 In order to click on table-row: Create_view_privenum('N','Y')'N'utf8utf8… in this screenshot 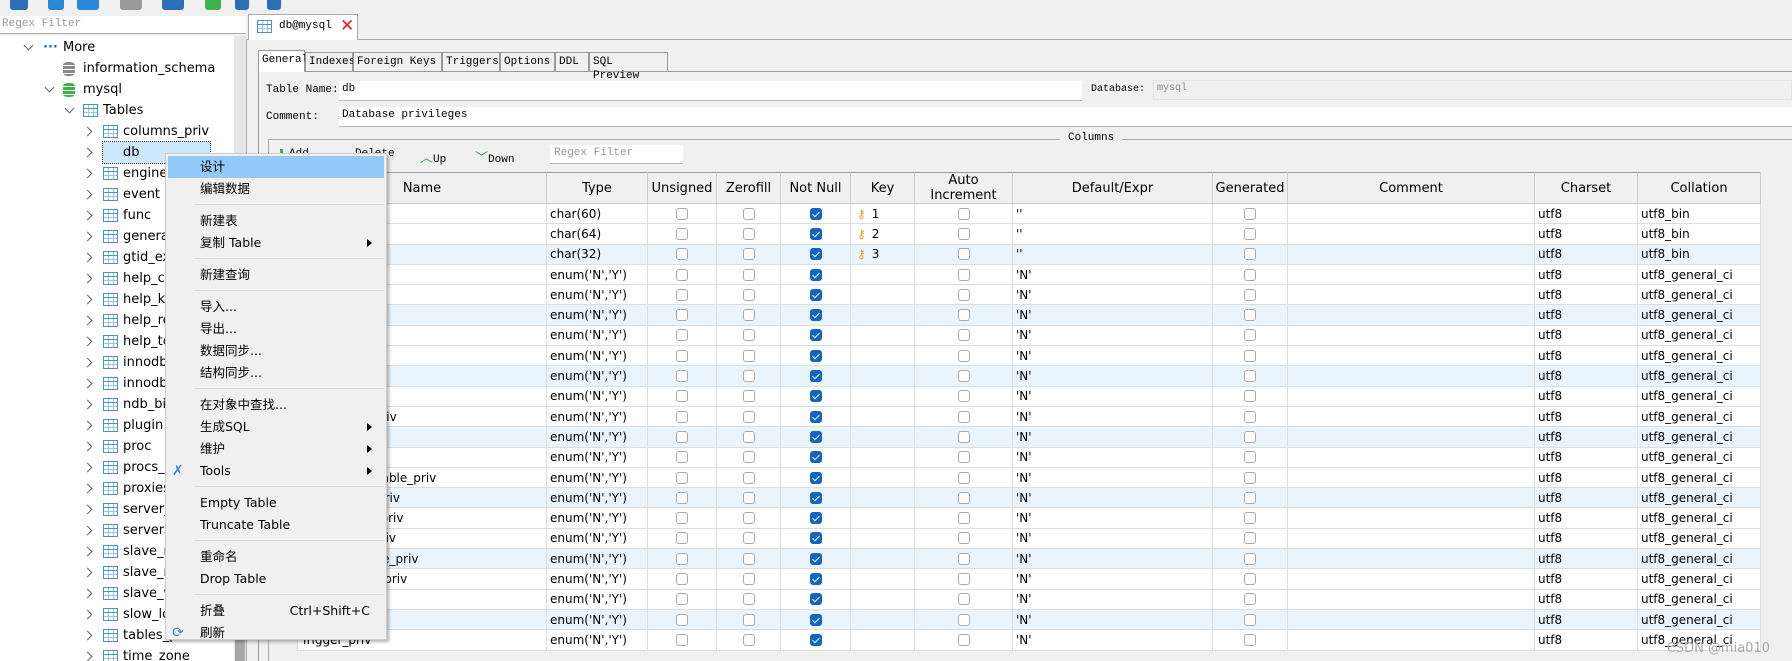, I will do `click(1029, 518)`.